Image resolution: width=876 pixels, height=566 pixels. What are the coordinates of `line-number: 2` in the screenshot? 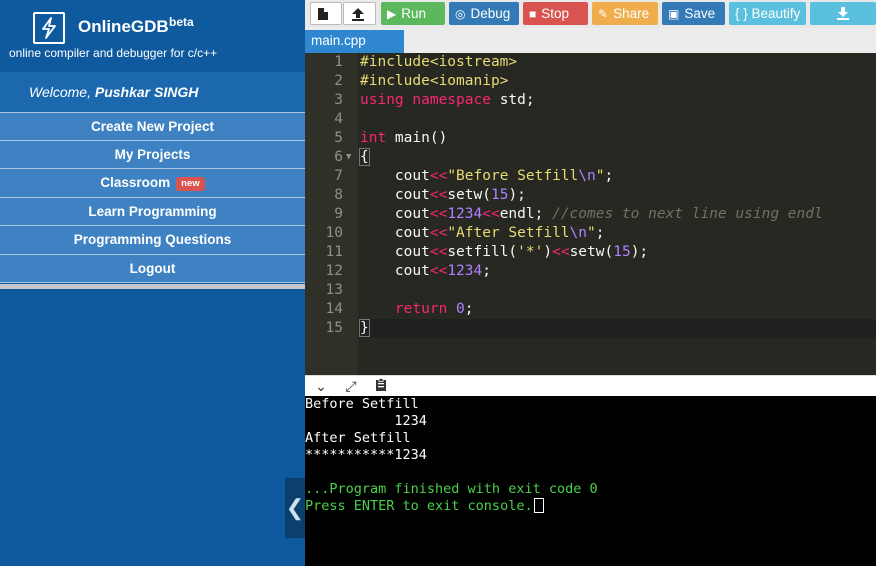 It's located at (338, 81).